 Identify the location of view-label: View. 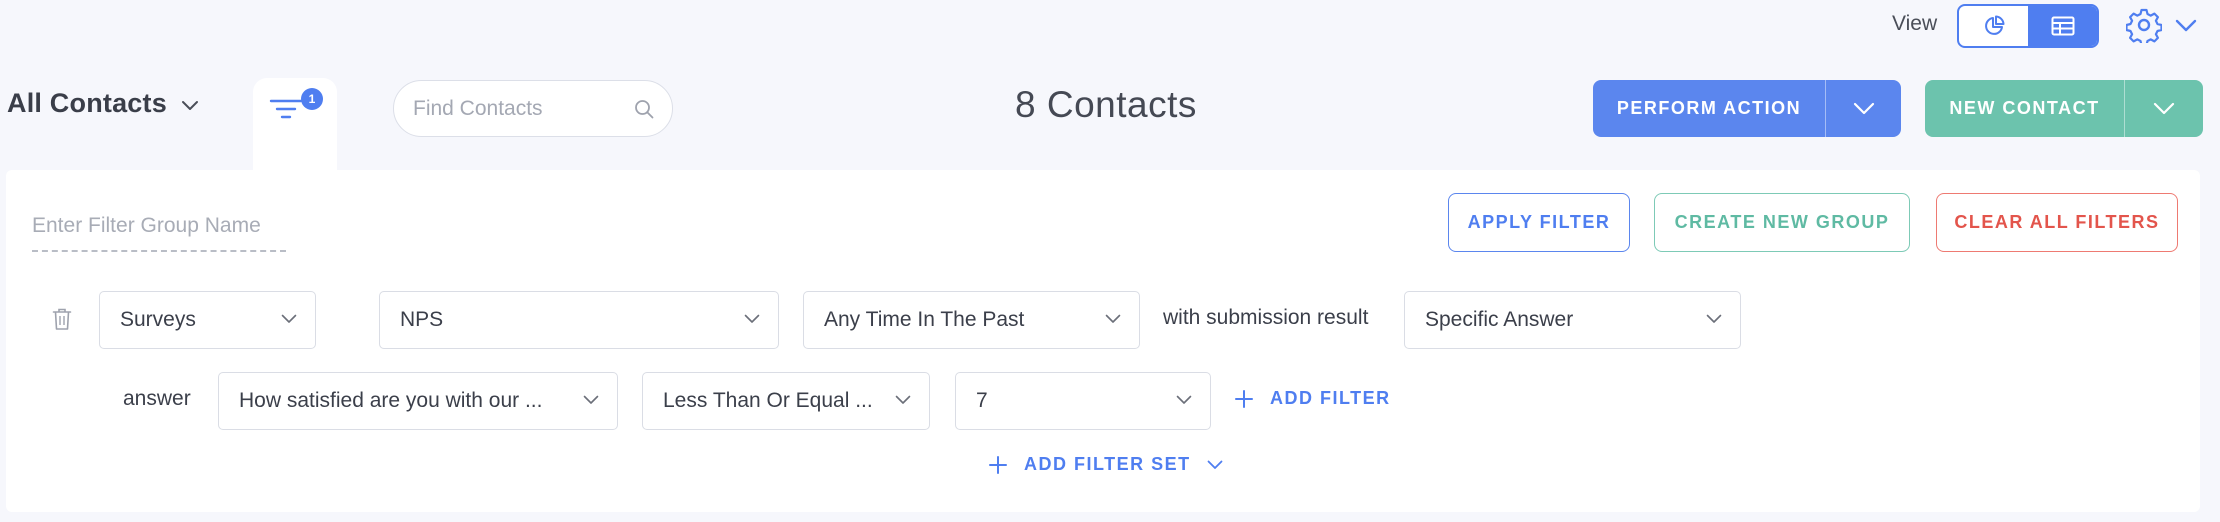
(1915, 23).